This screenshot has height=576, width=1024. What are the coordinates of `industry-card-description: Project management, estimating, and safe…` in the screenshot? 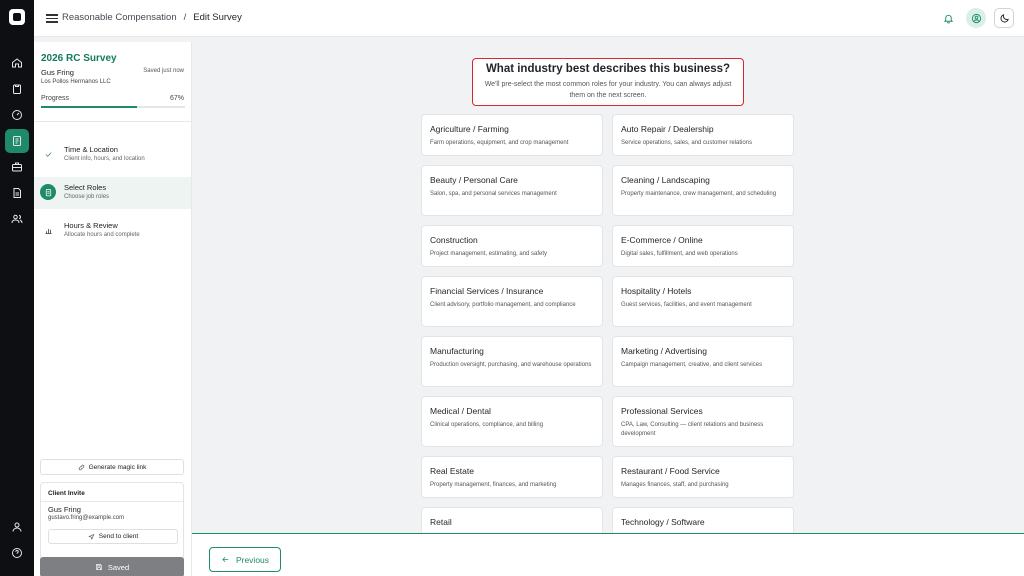 It's located at (489, 254).